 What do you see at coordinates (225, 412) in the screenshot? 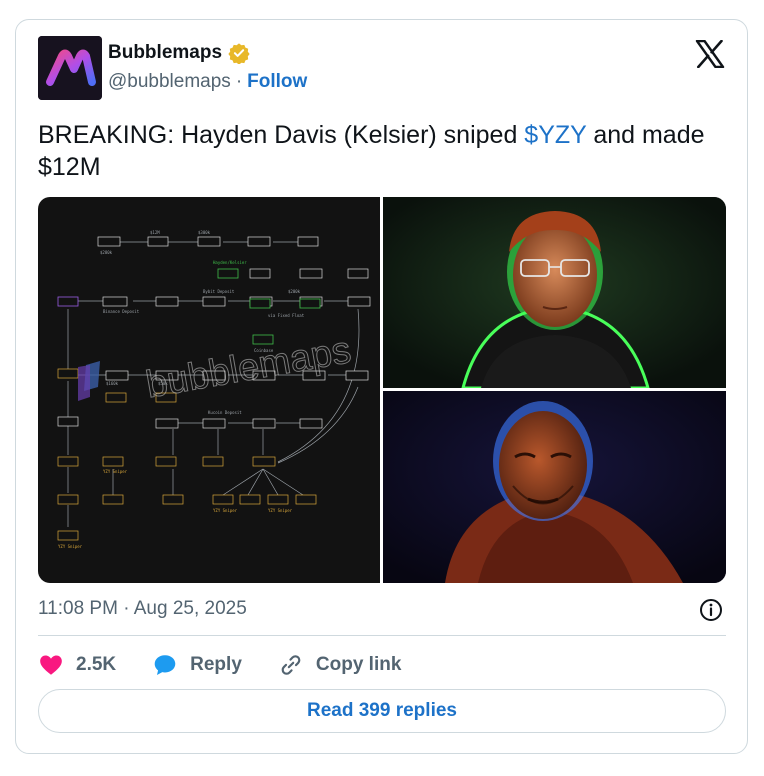
I see `flow-label-6: Kucoin Deposit` at bounding box center [225, 412].